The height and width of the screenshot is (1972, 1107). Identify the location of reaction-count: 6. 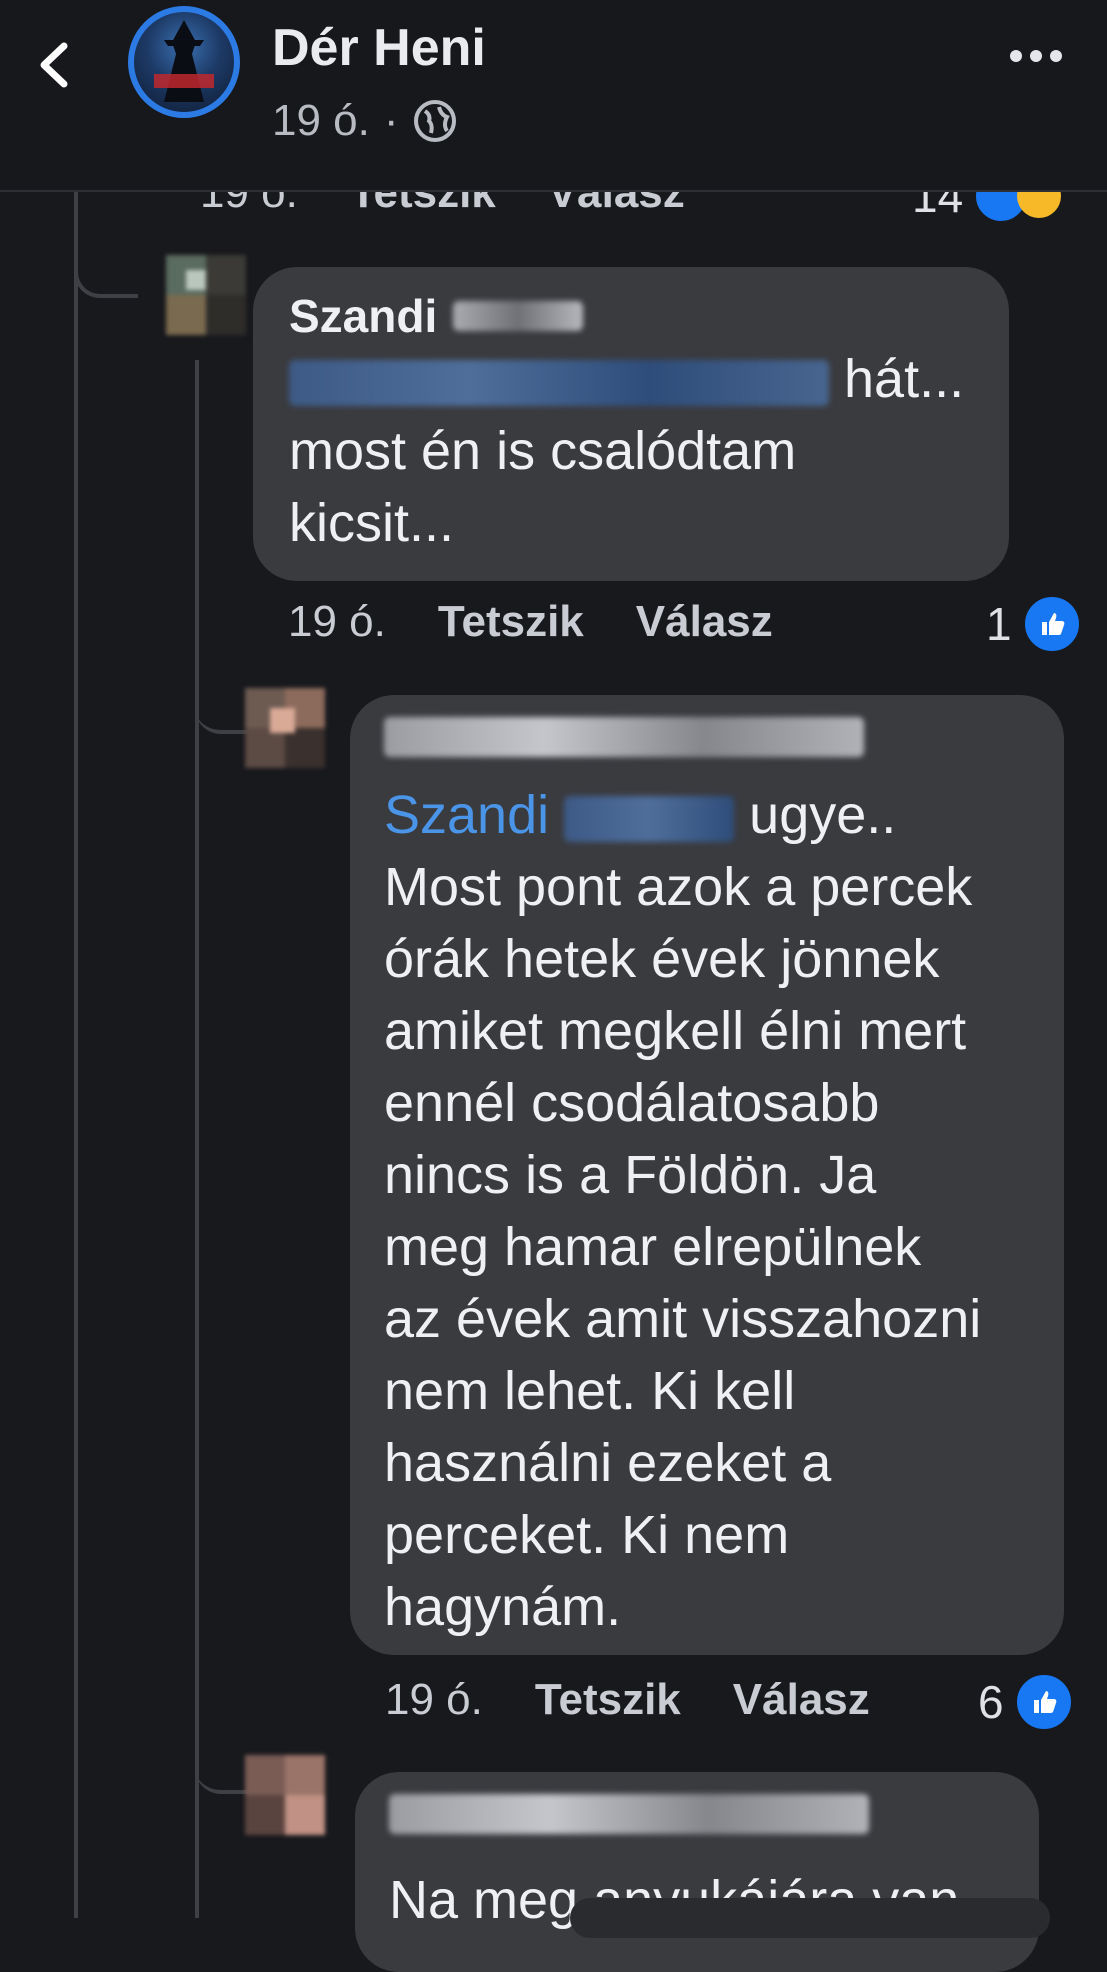
(991, 1702).